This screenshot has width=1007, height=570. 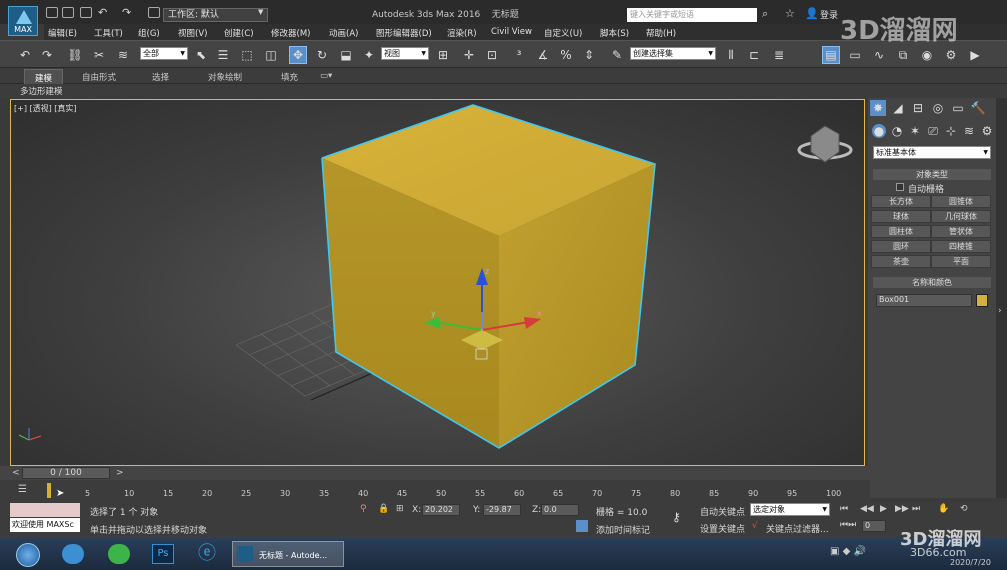 What do you see at coordinates (343, 33) in the screenshot?
I see `menu-animation: 动画(A)` at bounding box center [343, 33].